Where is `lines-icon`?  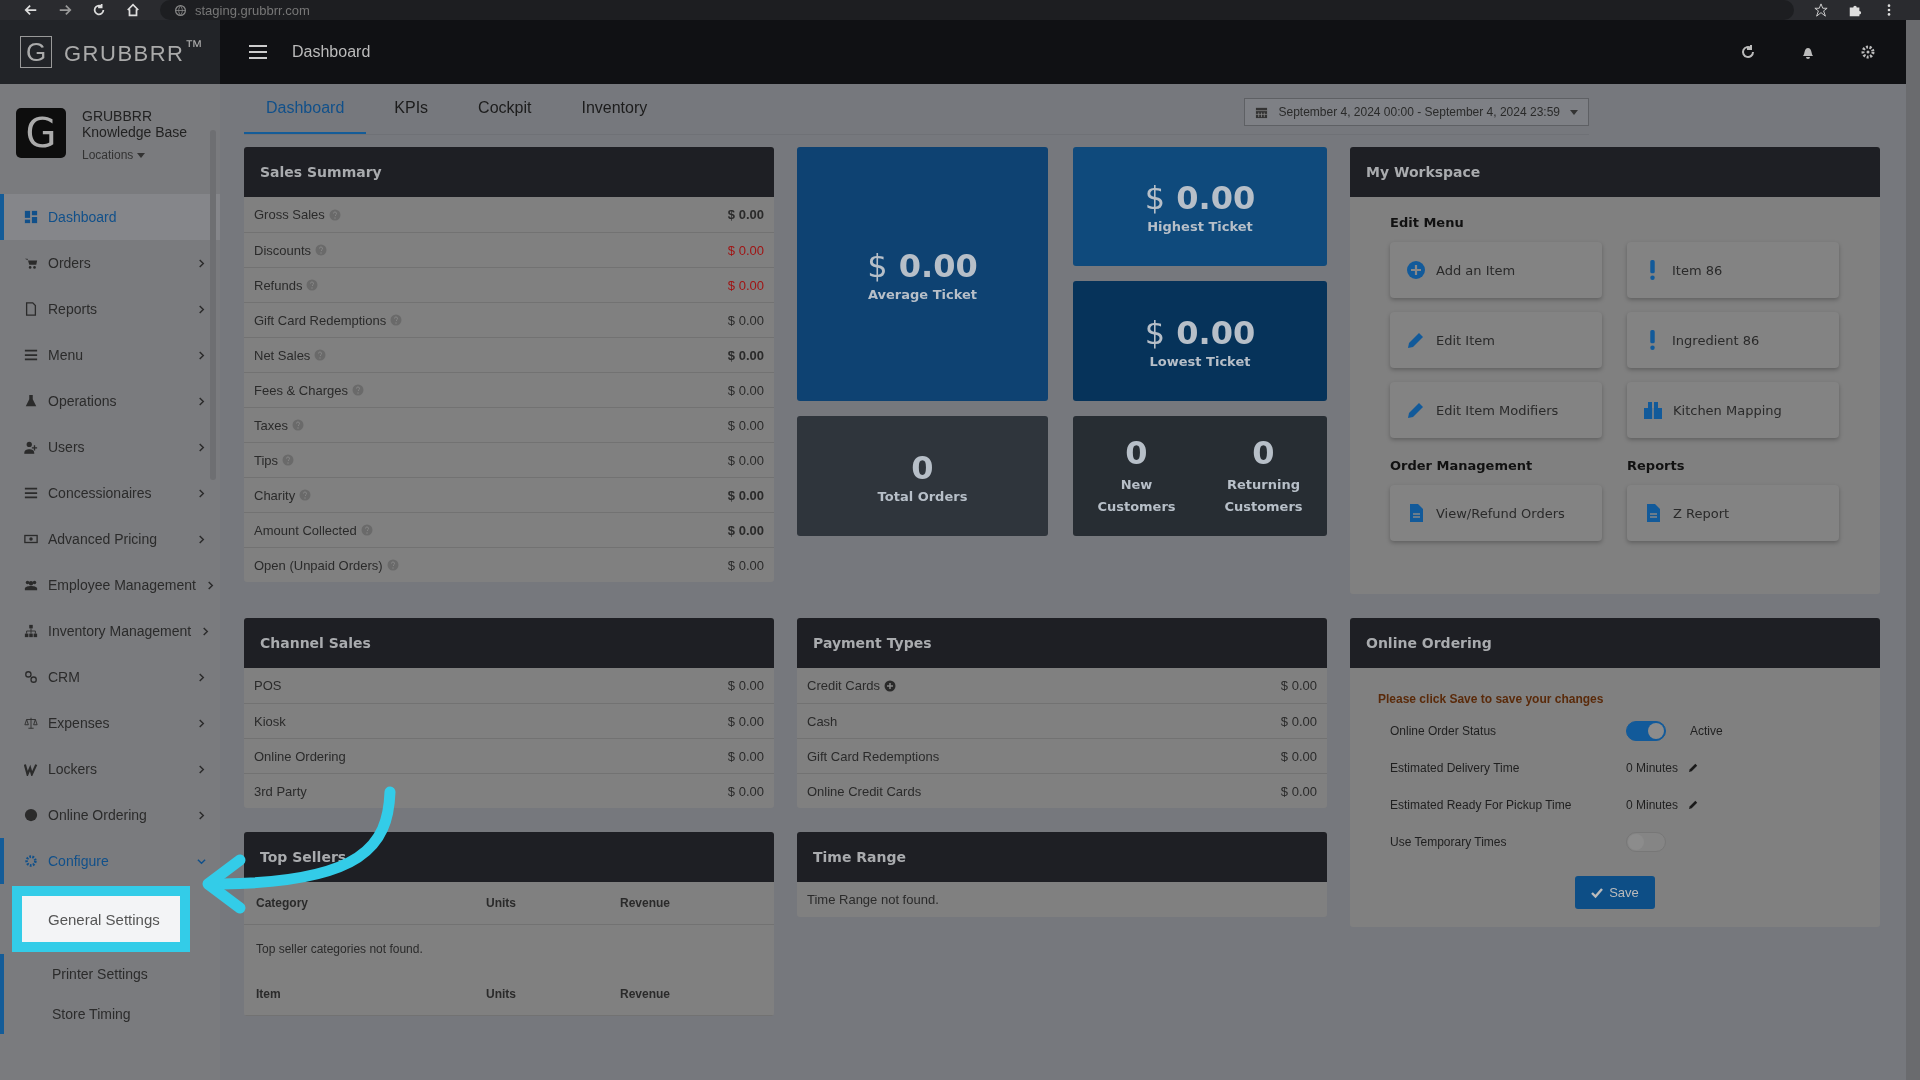 lines-icon is located at coordinates (31, 493).